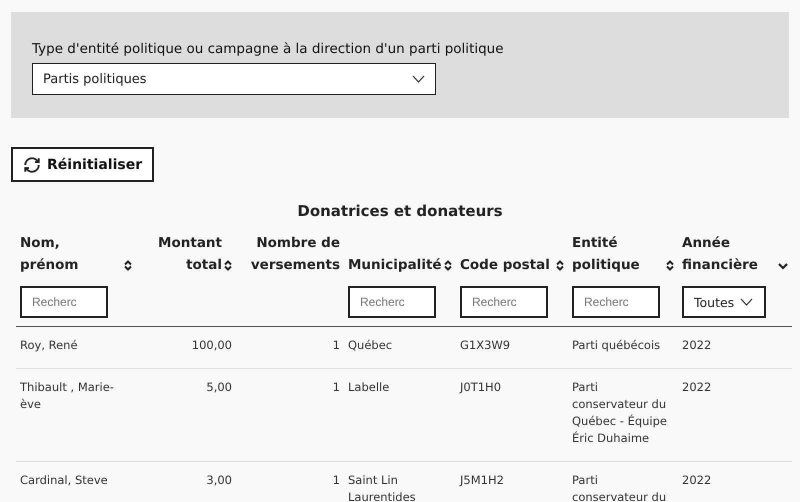  What do you see at coordinates (181, 254) in the screenshot?
I see `column-header: Montant total` at bounding box center [181, 254].